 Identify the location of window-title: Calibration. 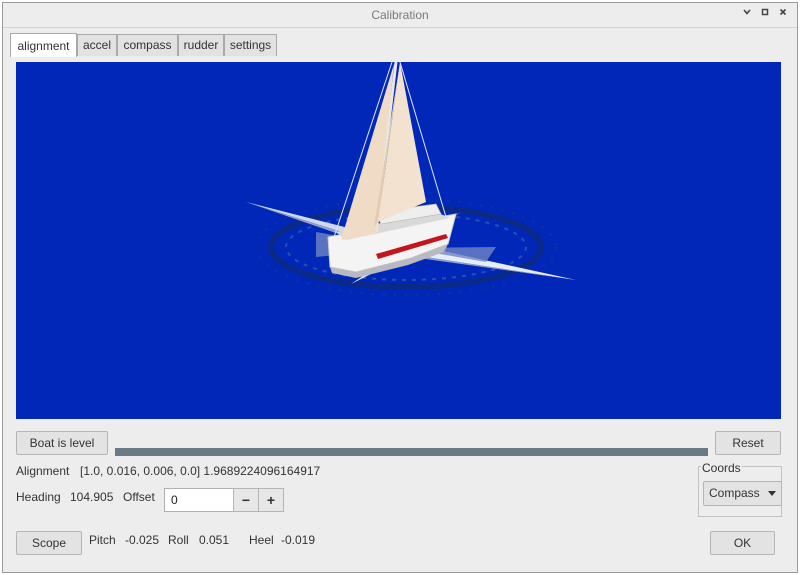
(400, 15).